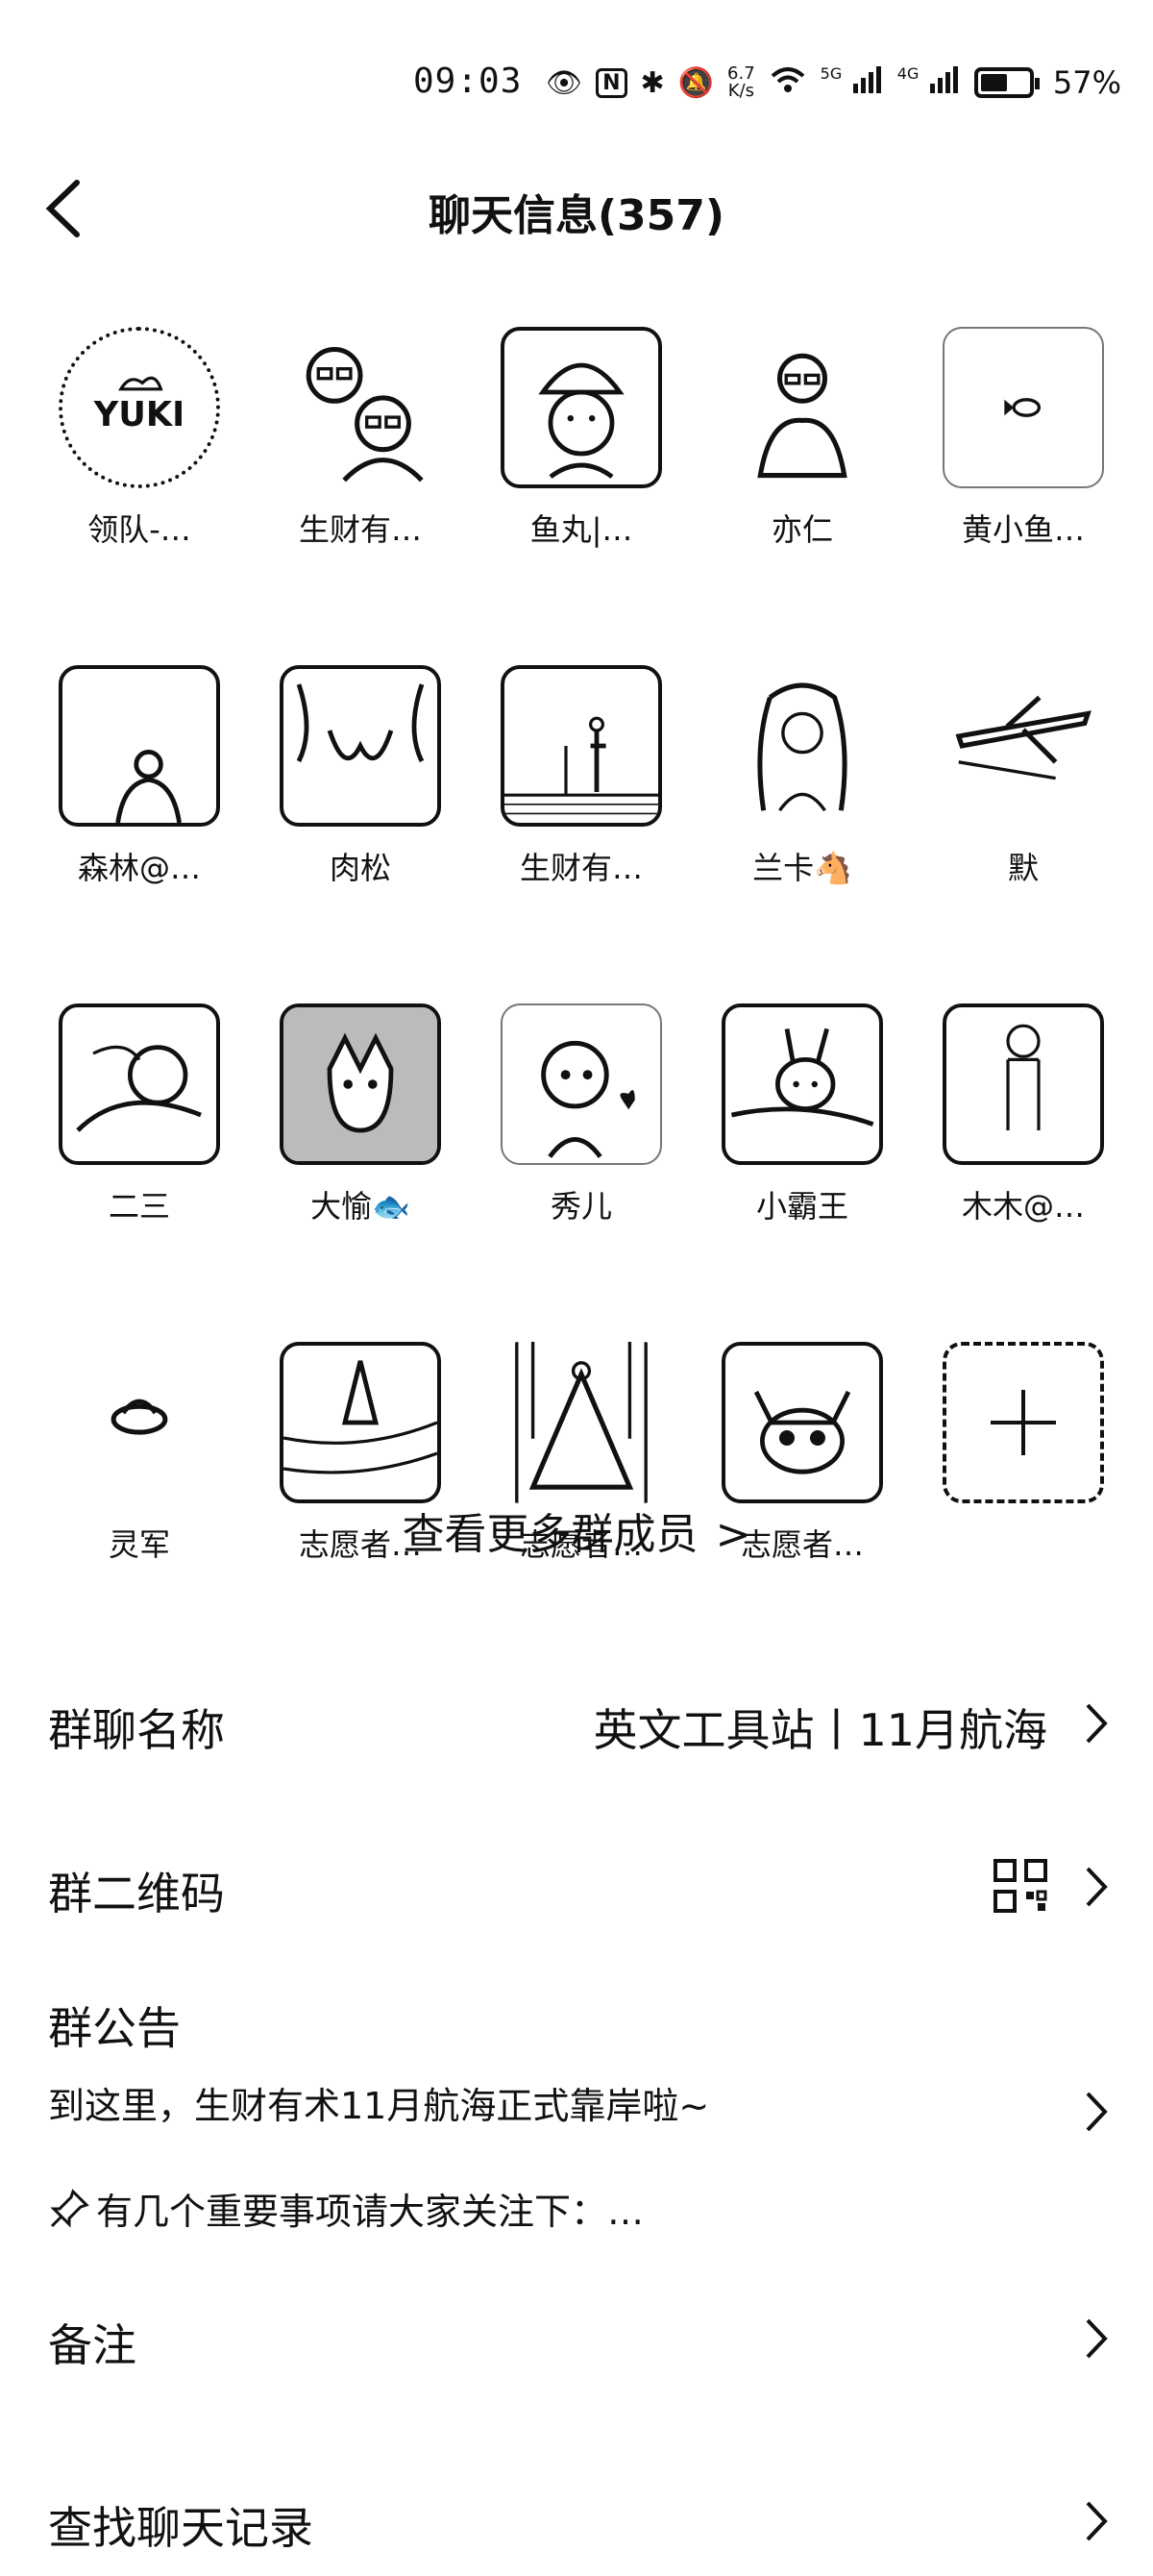 Image resolution: width=1153 pixels, height=2576 pixels. What do you see at coordinates (1087, 83) in the screenshot?
I see `battery-percent: 57%` at bounding box center [1087, 83].